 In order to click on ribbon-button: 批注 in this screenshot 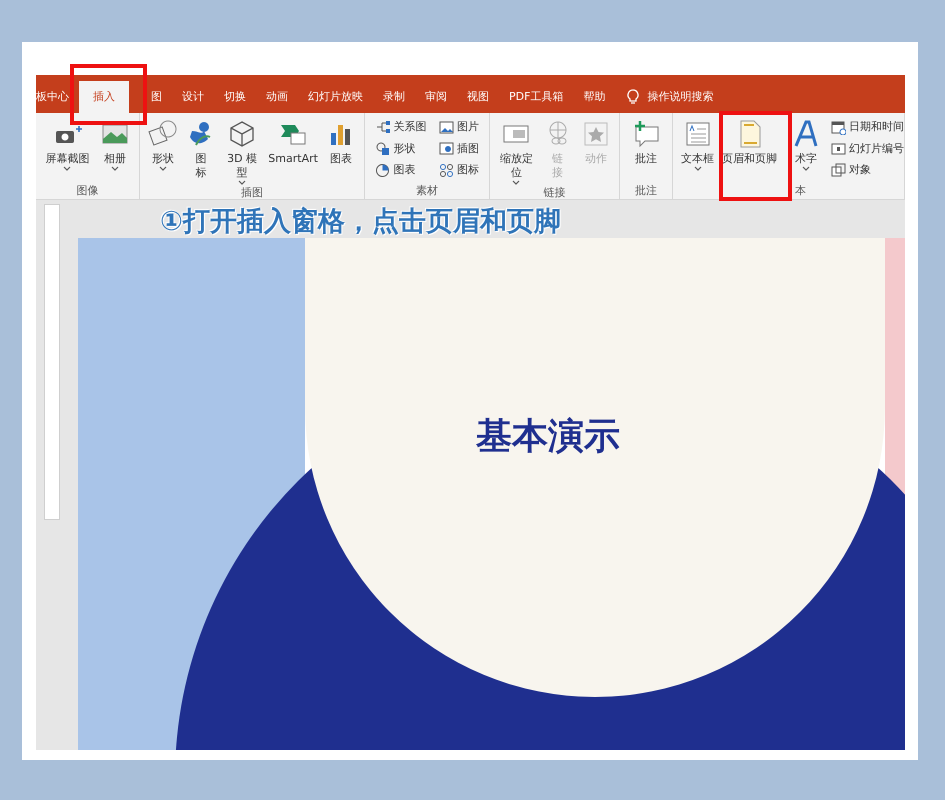, I will do `click(646, 142)`.